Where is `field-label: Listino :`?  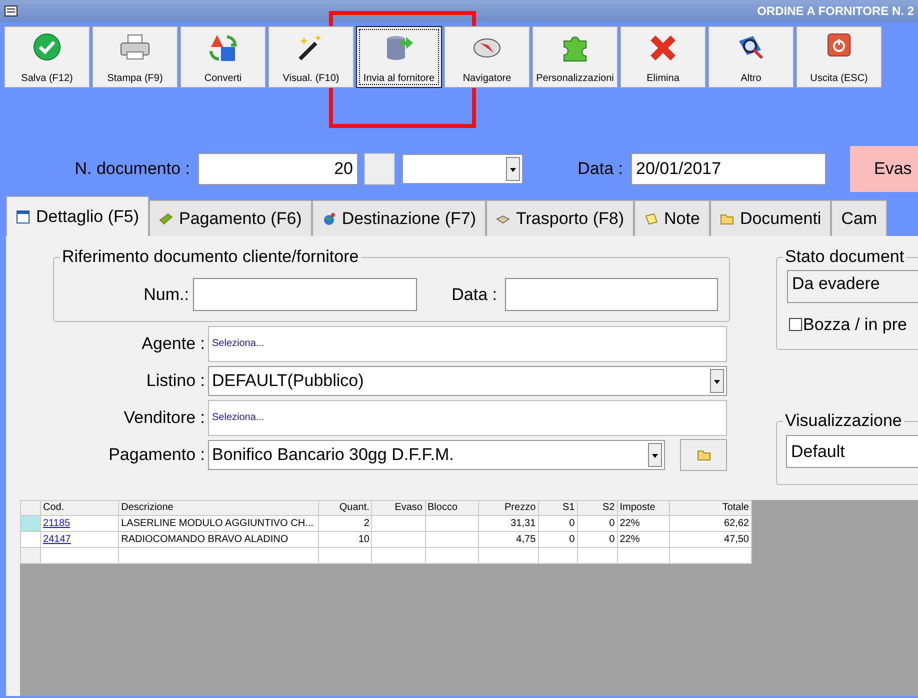 field-label: Listino : is located at coordinates (175, 381).